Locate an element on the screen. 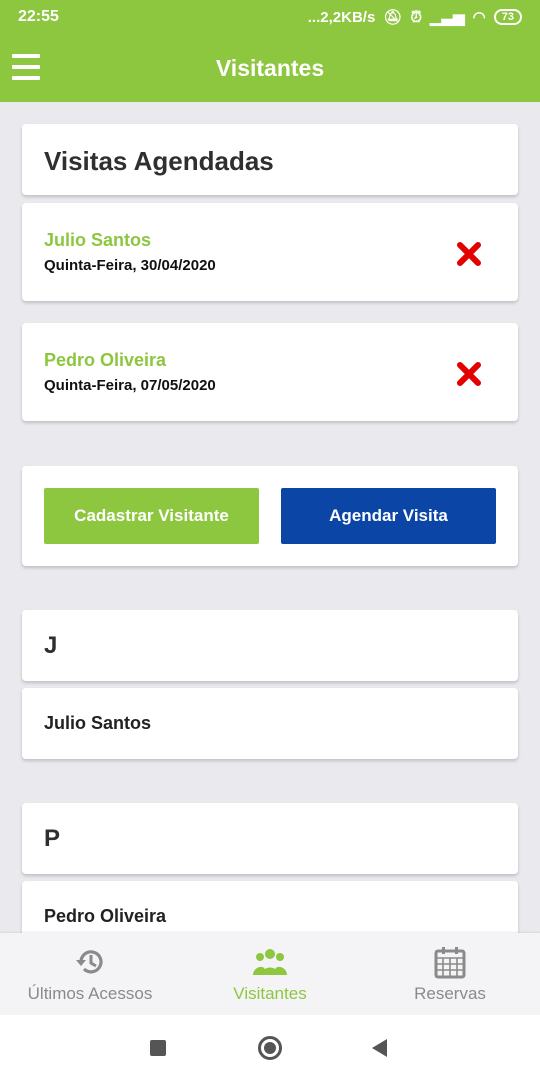 This screenshot has width=540, height=1080. schedule-visit-button: Agendar Visita is located at coordinates (388, 516).